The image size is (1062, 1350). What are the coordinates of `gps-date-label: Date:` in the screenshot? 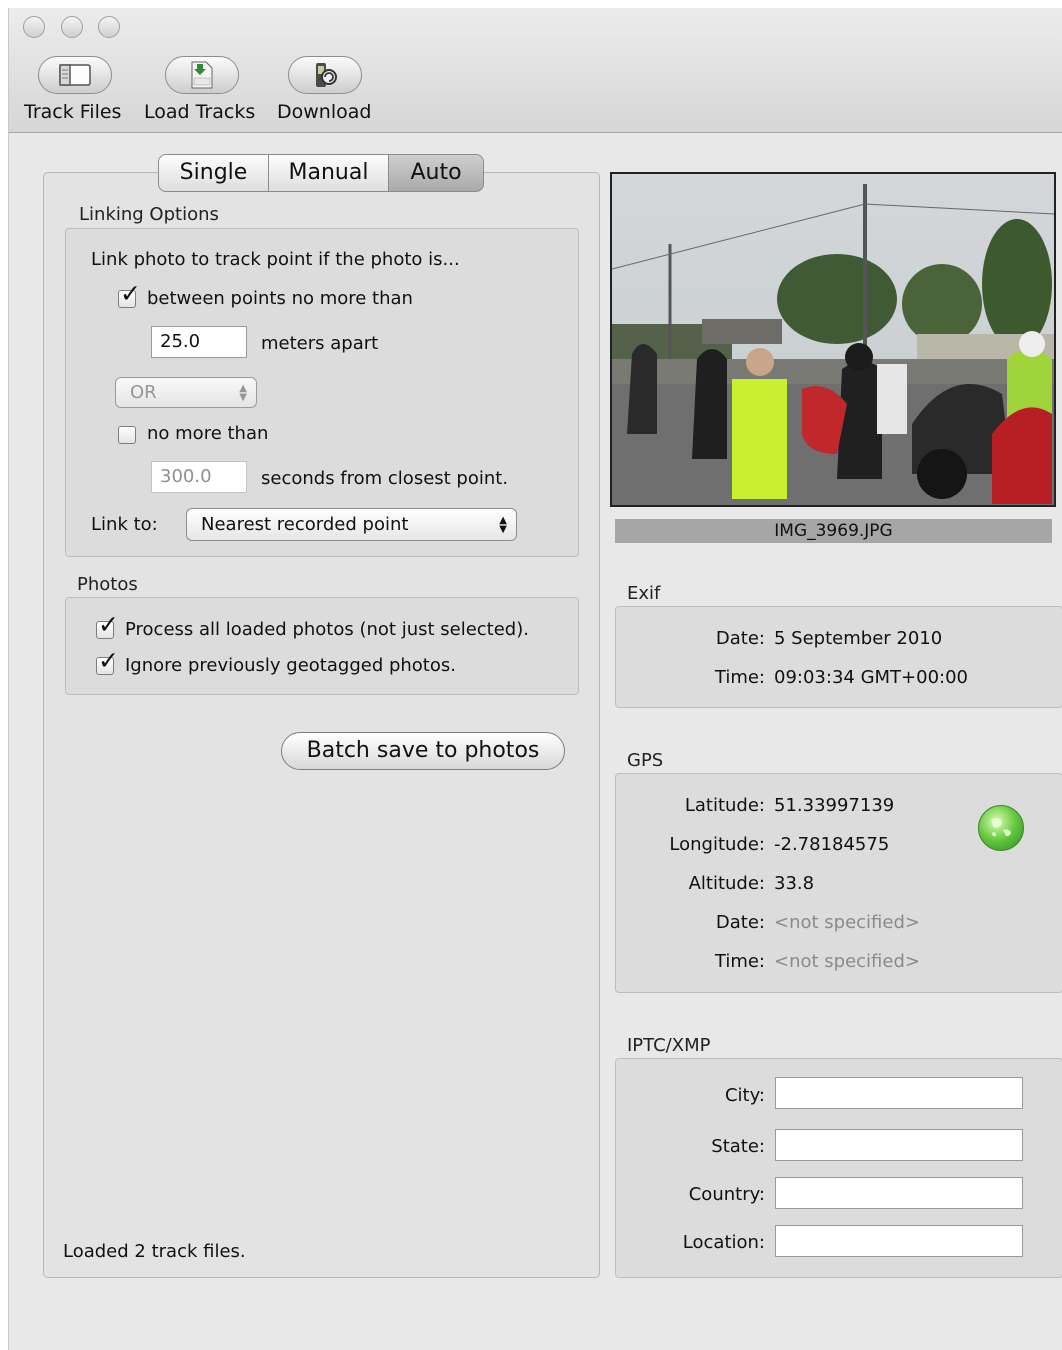 It's located at (740, 922).